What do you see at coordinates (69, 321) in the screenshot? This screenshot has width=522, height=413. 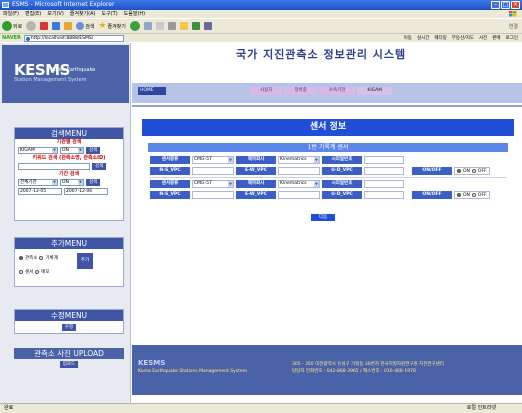 I see `edit-menu-box: 수정MENU 수정` at bounding box center [69, 321].